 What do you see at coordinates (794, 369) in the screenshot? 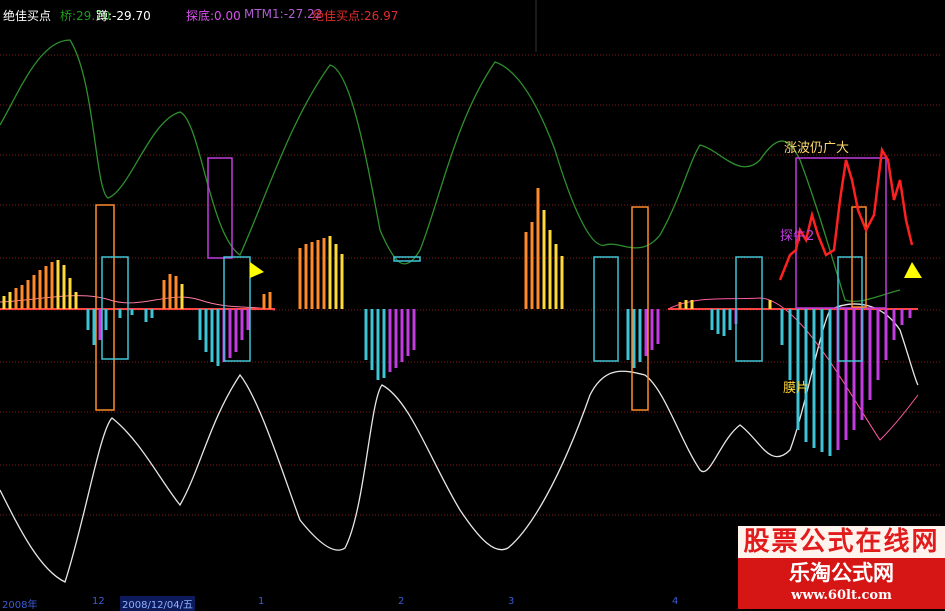
I see `pink-curve` at bounding box center [794, 369].